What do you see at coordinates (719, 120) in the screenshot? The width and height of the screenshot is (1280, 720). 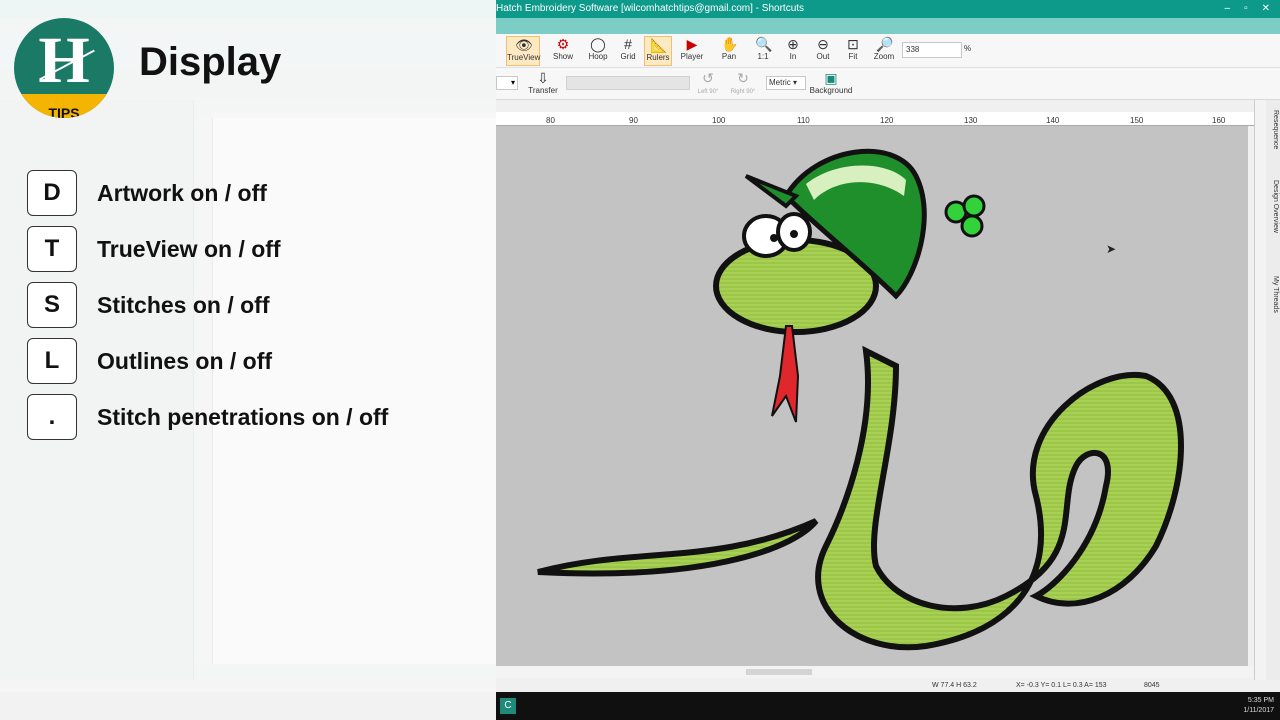 I see `ruler-tick: 100` at bounding box center [719, 120].